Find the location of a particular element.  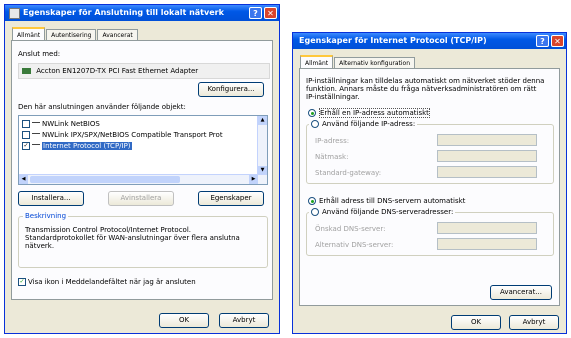

properties-button: Egenskaper is located at coordinates (231, 198).